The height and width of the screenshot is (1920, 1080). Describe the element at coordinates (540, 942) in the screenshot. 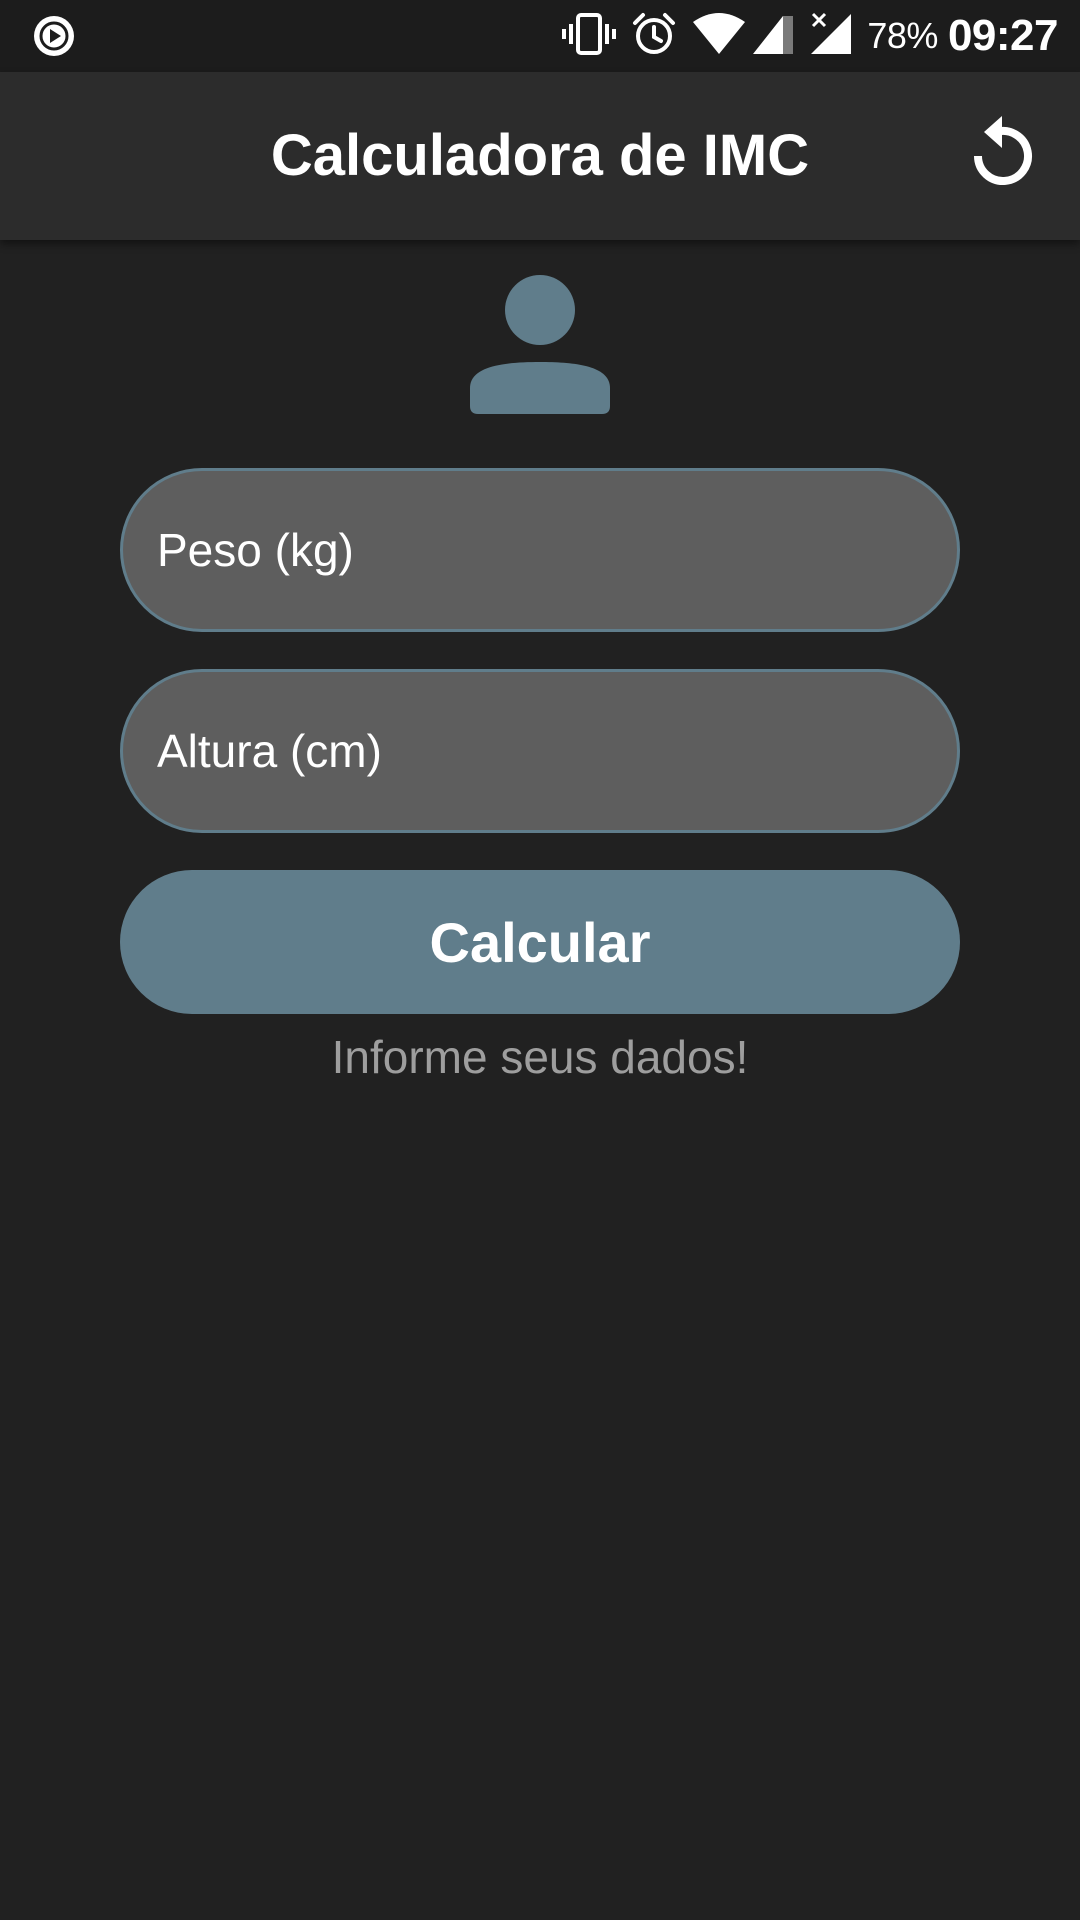

I see `calculate-button: Calcular` at that location.